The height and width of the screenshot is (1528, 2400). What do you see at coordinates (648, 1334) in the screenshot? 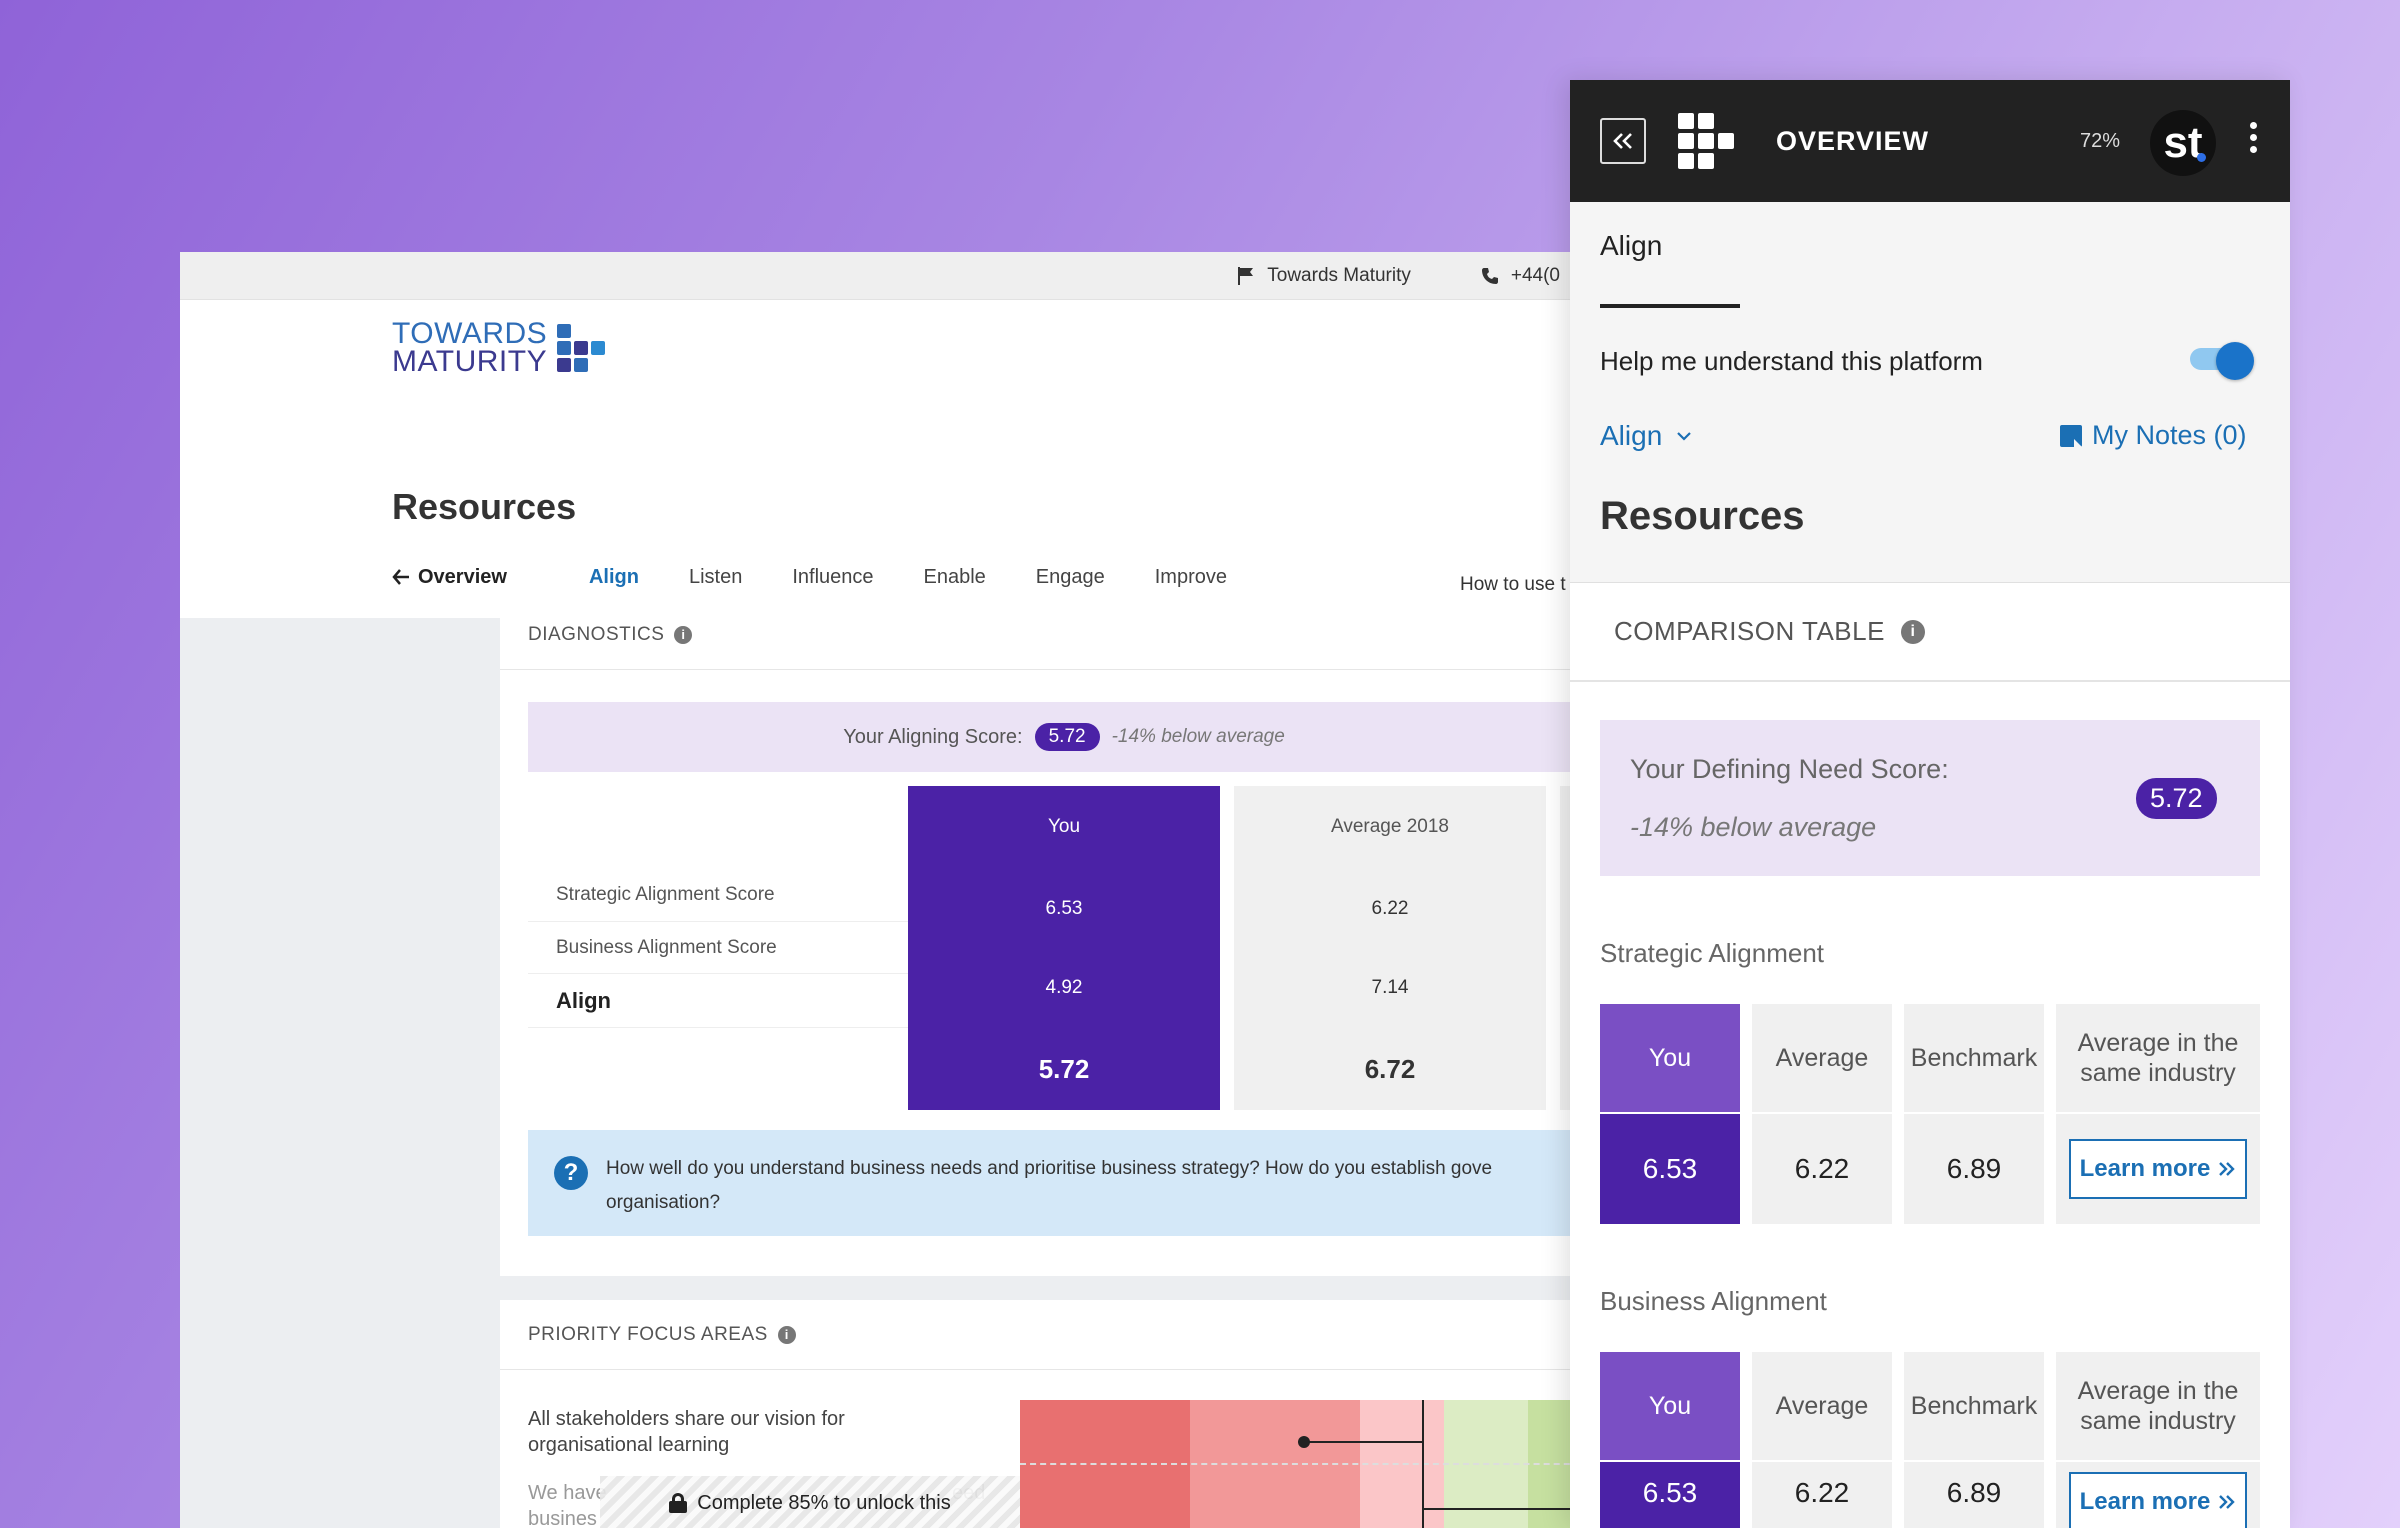
I see `priority-title: PRIORITY FOCUS AREAS` at bounding box center [648, 1334].